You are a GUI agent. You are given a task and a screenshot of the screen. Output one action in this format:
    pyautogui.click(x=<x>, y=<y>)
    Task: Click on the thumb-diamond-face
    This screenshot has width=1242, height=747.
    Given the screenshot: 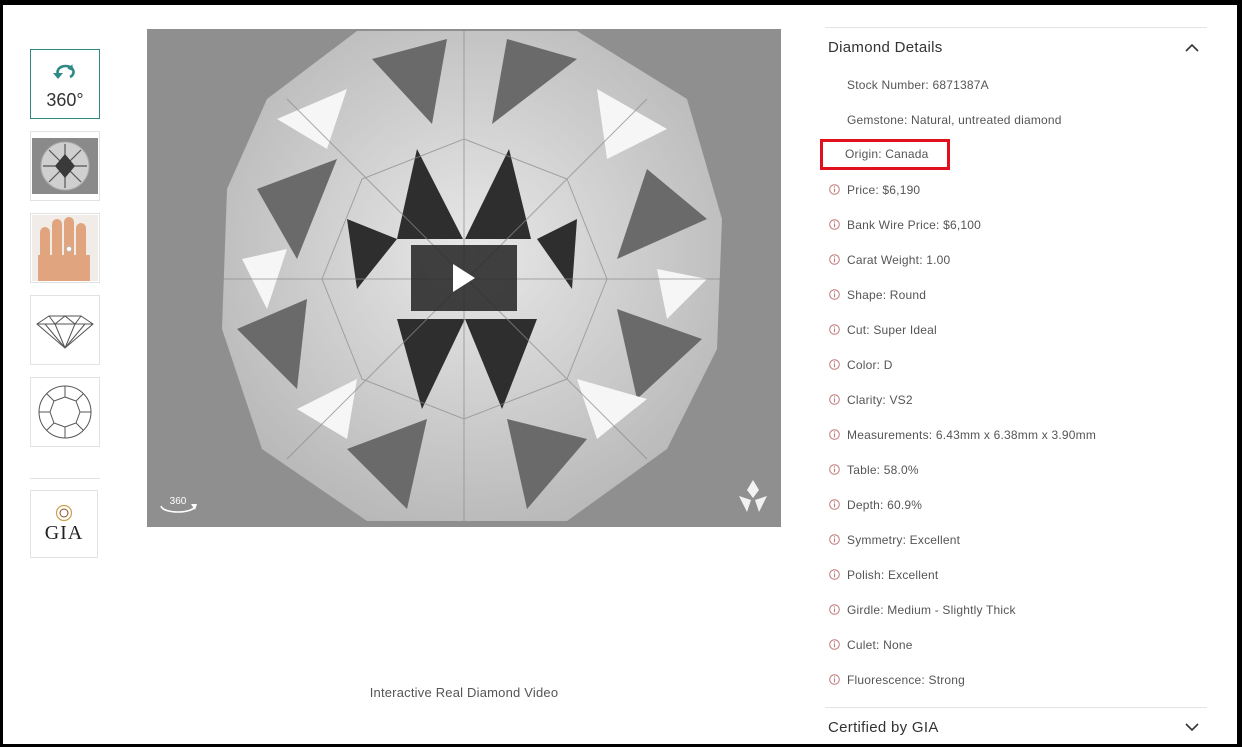 What is the action you would take?
    pyautogui.click(x=65, y=412)
    